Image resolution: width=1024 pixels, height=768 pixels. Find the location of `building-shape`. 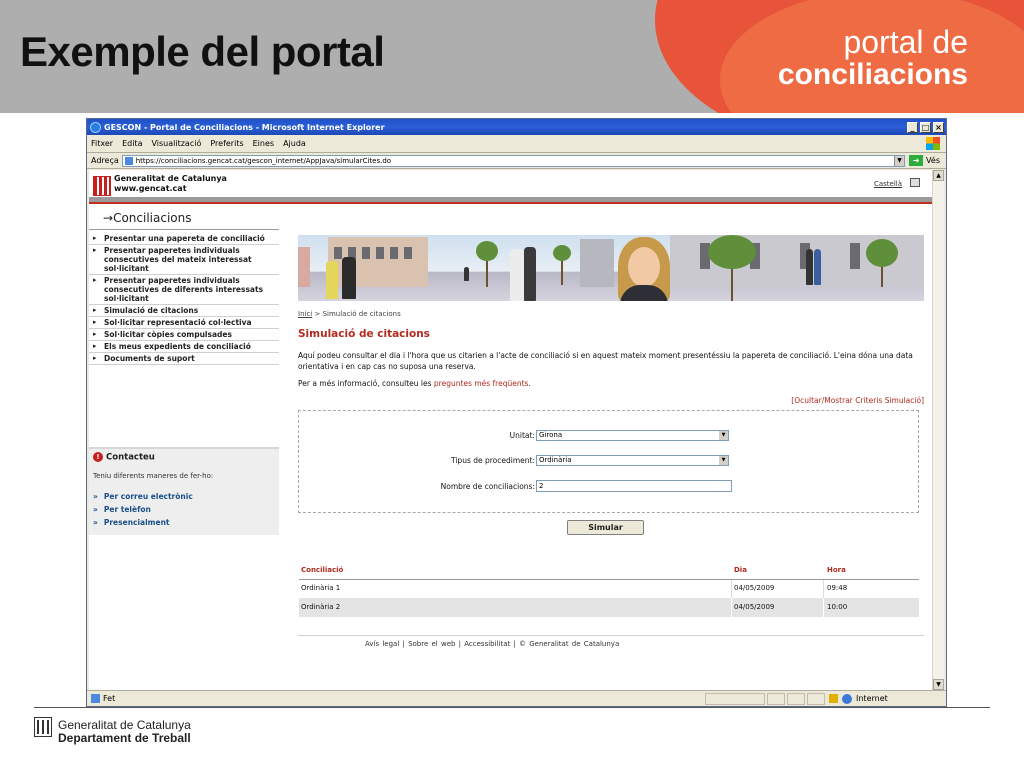

building-shape is located at coordinates (597, 263).